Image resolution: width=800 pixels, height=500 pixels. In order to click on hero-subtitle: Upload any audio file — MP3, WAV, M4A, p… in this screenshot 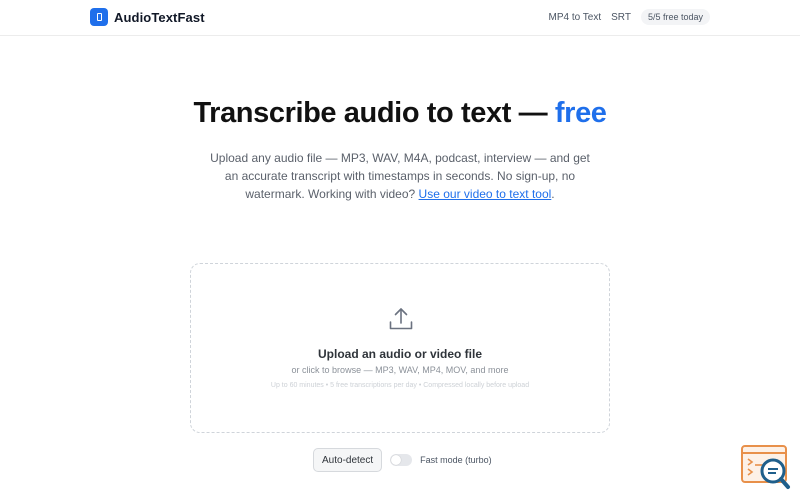, I will do `click(400, 176)`.